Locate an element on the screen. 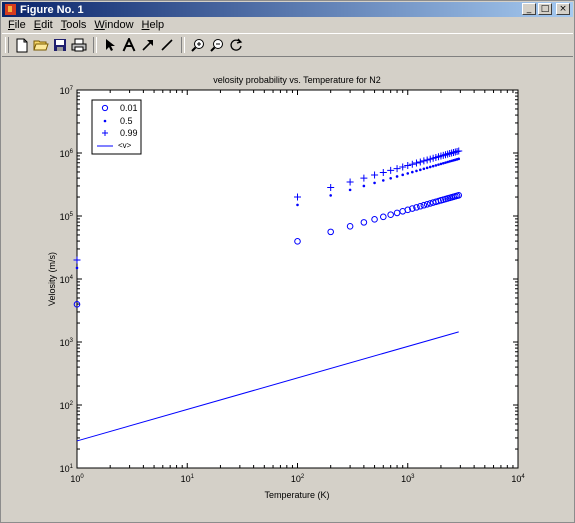 Image resolution: width=575 pixels, height=523 pixels. y-tick-label: 101 is located at coordinates (67, 469).